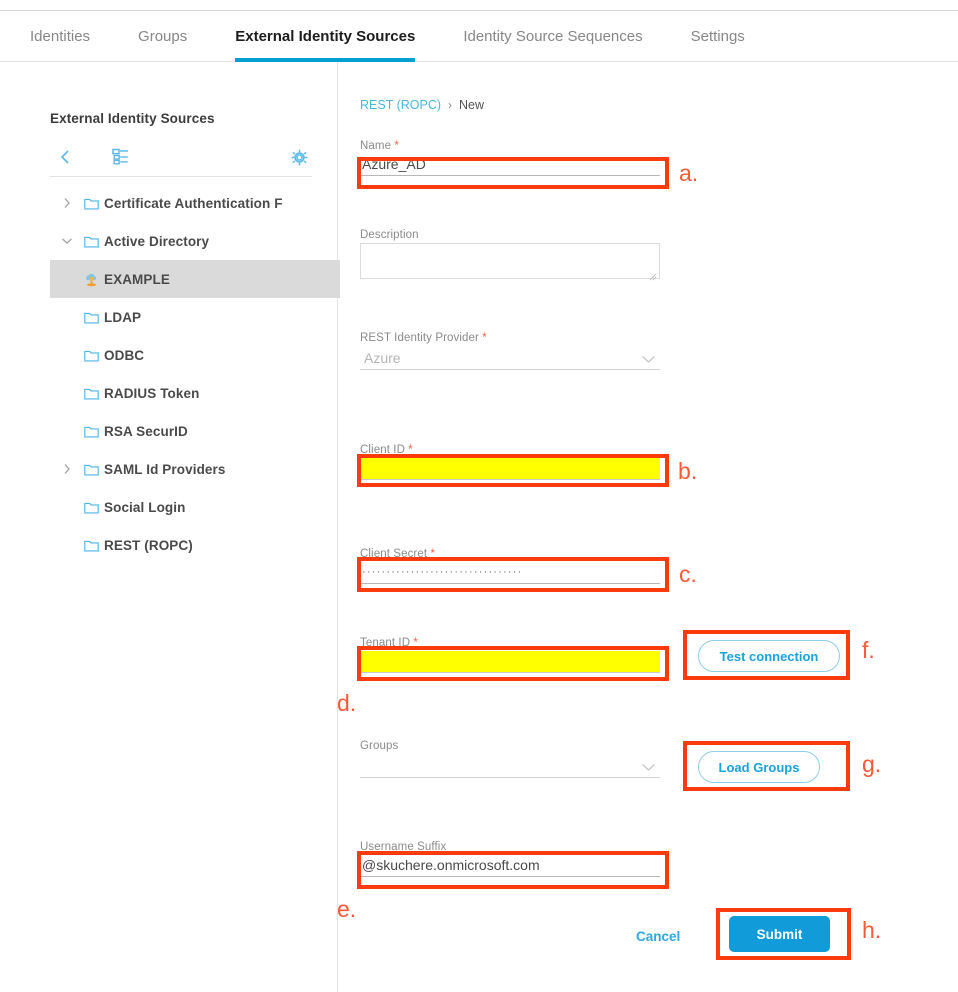 This screenshot has width=958, height=992. What do you see at coordinates (510, 573) in the screenshot?
I see `client-secret-input` at bounding box center [510, 573].